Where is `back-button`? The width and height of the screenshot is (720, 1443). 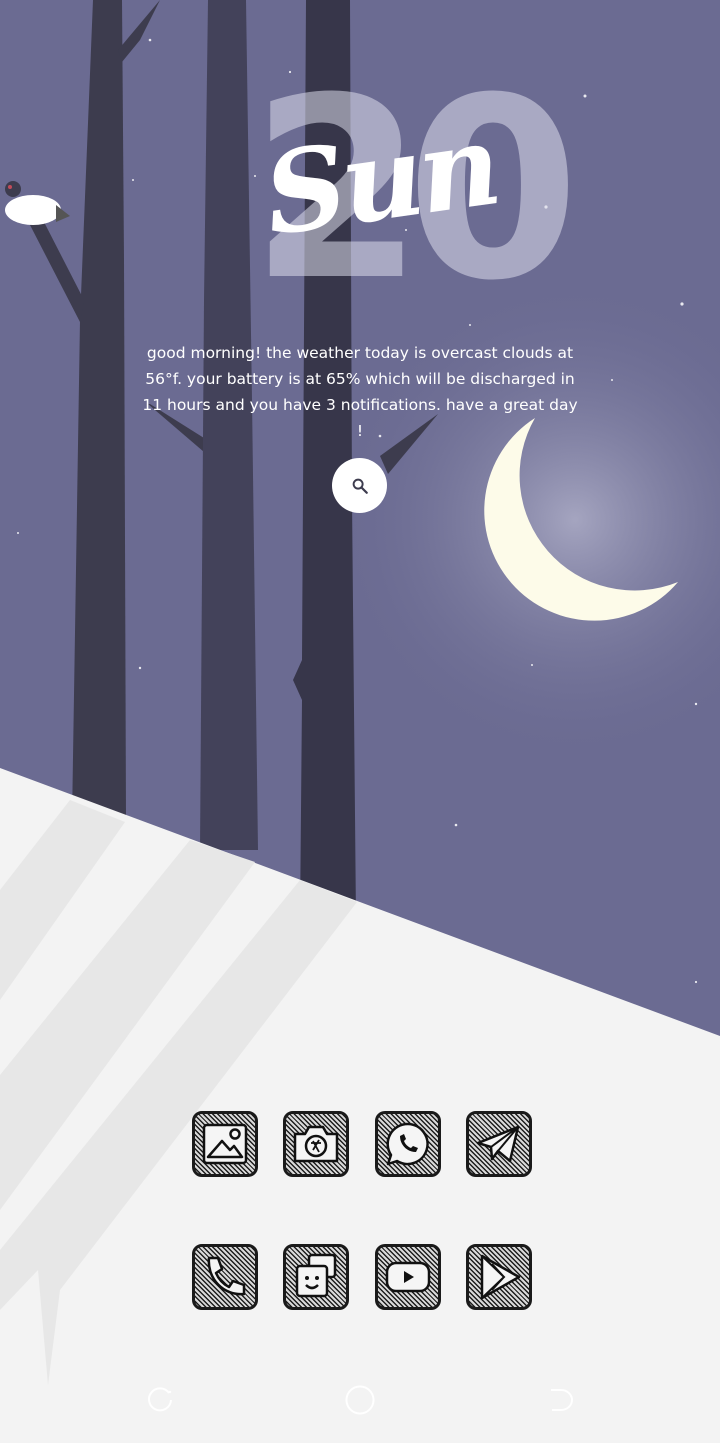 back-button is located at coordinates (560, 1400).